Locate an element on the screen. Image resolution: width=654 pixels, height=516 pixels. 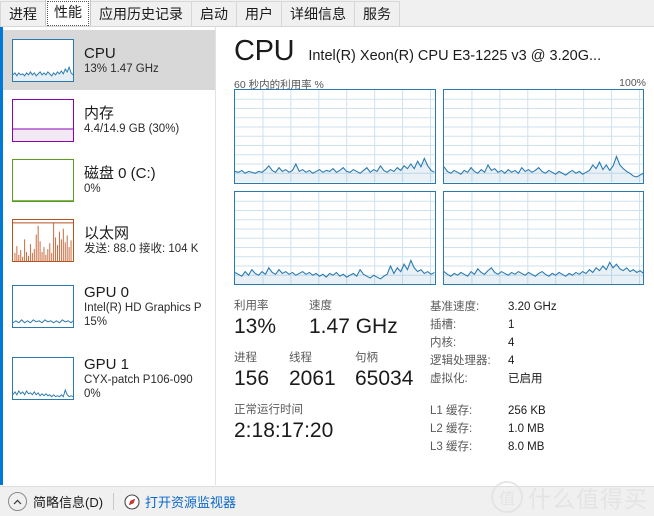
detail-cores-label: 内核: is located at coordinates (443, 343).